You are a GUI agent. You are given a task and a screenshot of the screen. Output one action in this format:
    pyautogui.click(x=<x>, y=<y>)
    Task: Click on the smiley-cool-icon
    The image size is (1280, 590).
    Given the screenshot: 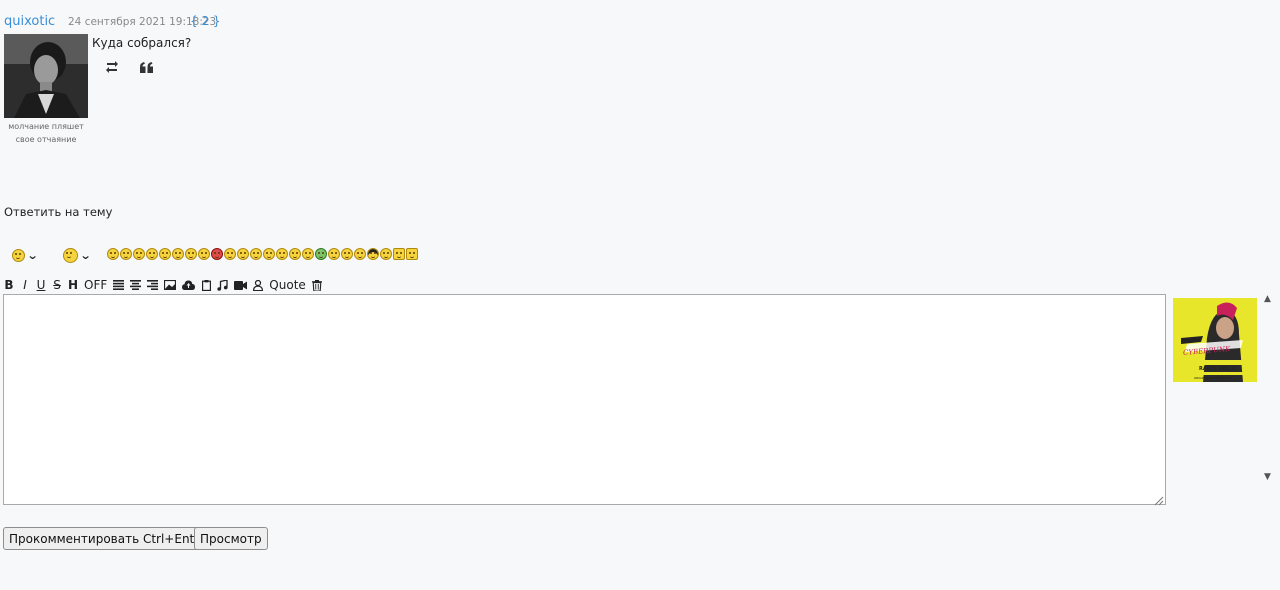 What is the action you would take?
    pyautogui.click(x=373, y=254)
    